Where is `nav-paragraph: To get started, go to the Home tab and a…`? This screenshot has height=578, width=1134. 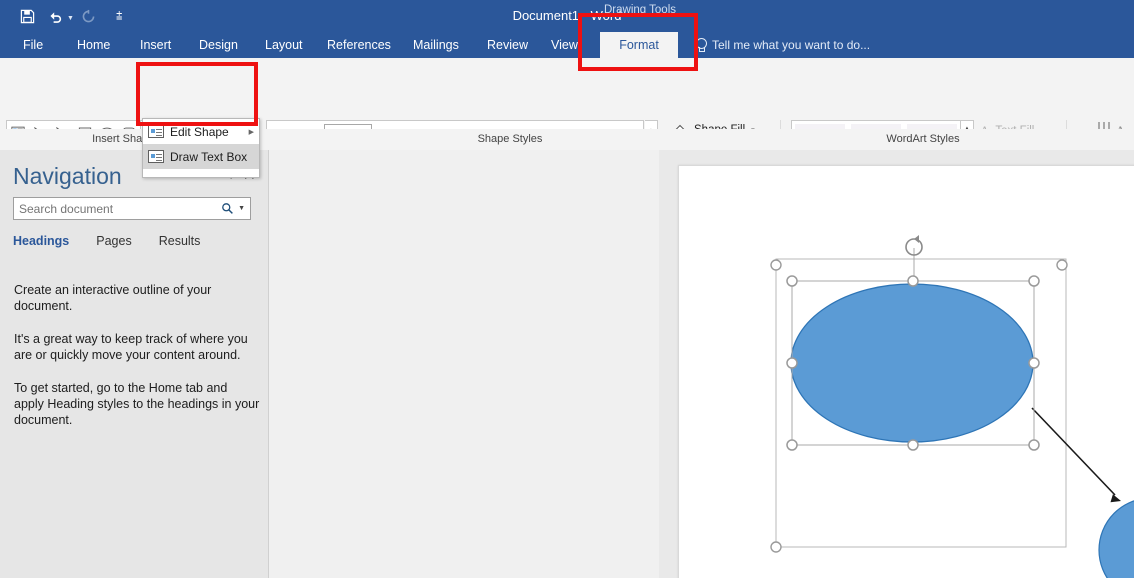 nav-paragraph: To get started, go to the Home tab and a… is located at coordinates (137, 404).